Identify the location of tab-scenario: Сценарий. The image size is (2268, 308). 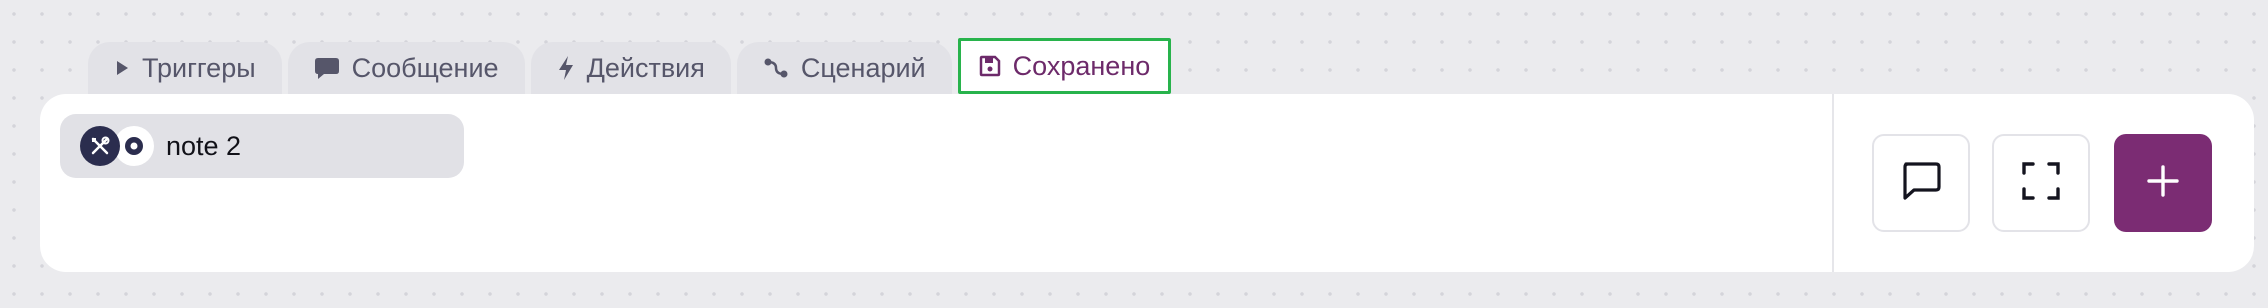
(844, 68).